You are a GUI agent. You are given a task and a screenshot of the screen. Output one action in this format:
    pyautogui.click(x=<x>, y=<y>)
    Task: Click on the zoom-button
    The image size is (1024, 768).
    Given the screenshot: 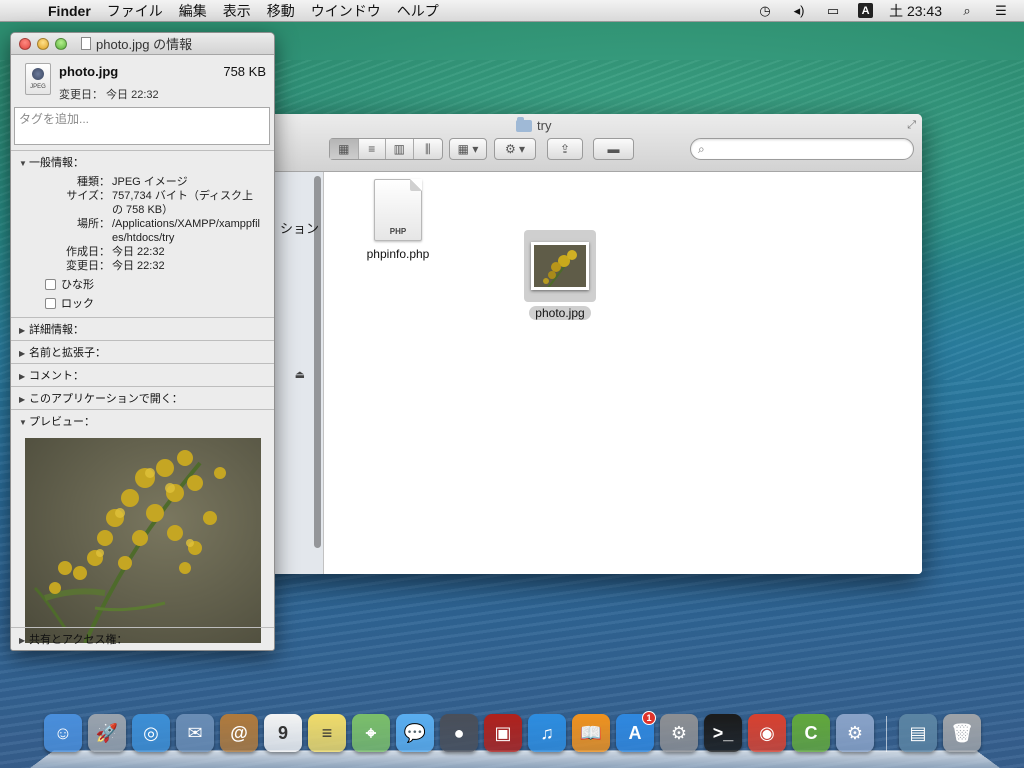 What is the action you would take?
    pyautogui.click(x=61, y=43)
    